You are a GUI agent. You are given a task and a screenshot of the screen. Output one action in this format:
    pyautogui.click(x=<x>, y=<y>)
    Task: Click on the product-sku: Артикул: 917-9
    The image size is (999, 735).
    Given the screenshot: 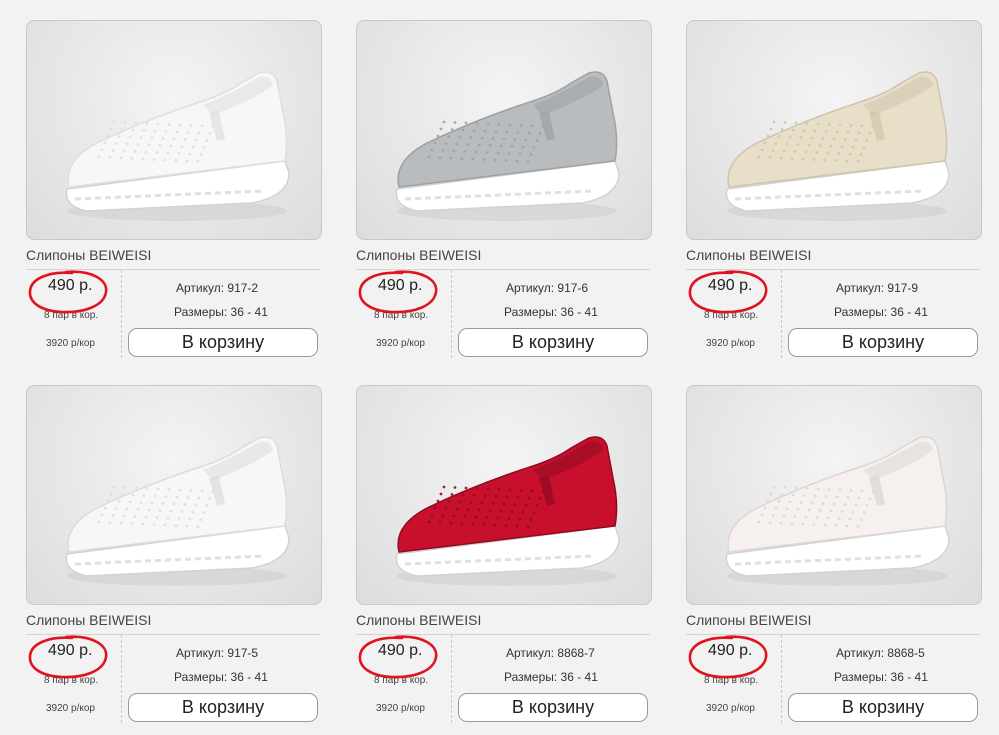 What is the action you would take?
    pyautogui.click(x=877, y=288)
    